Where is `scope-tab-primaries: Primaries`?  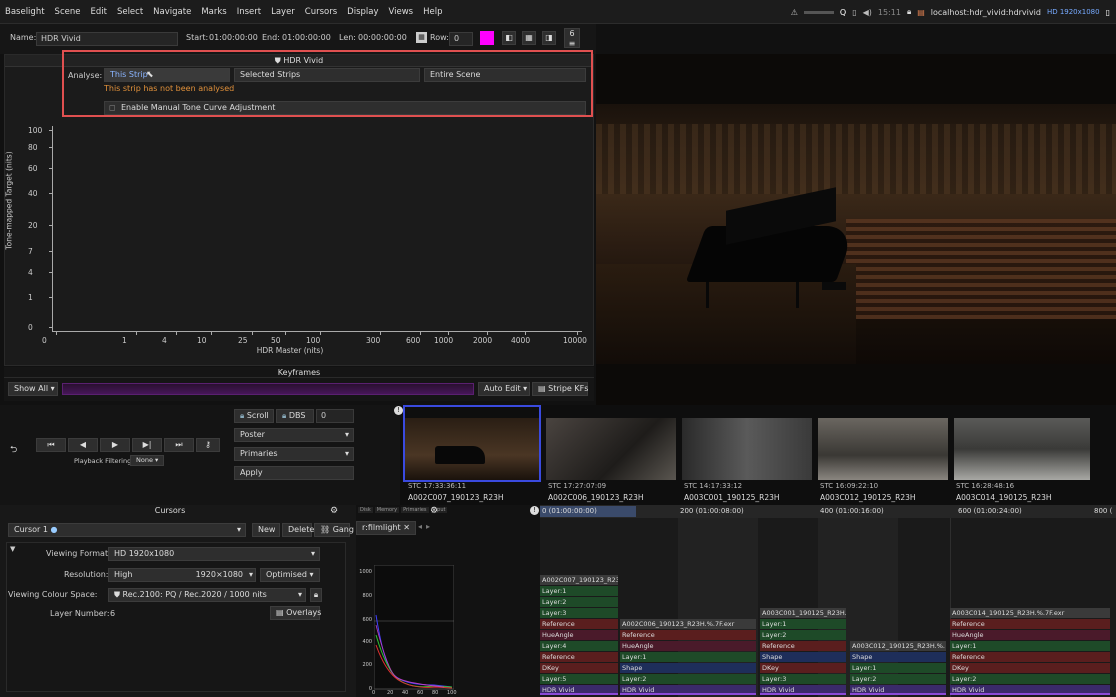
scope-tab-primaries: Primaries is located at coordinates (415, 510).